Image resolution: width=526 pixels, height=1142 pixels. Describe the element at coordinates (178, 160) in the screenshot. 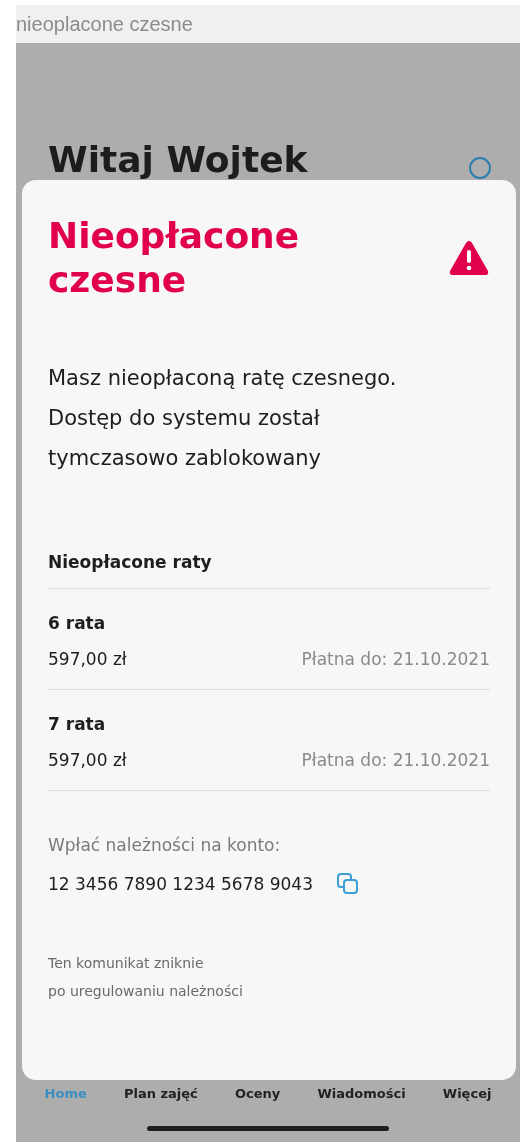

I see `greeting-heading: Witaj Wojtek` at that location.